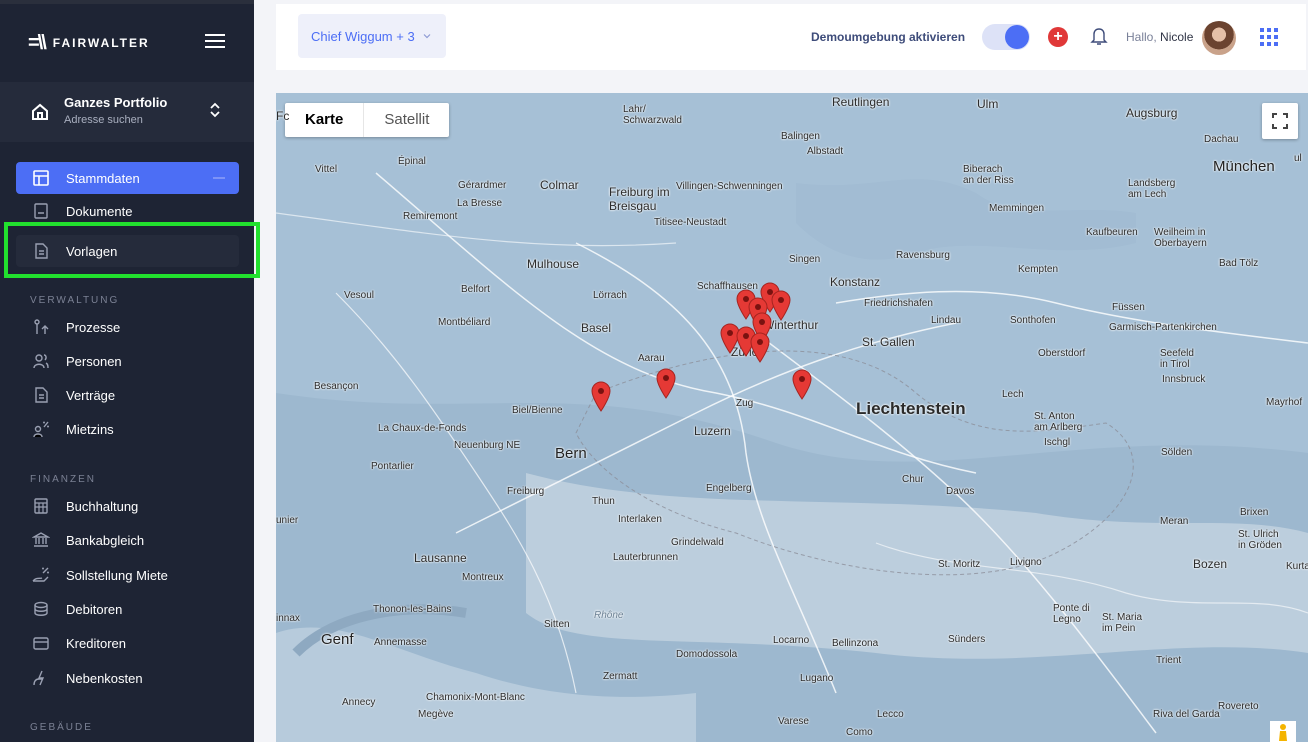 The width and height of the screenshot is (1308, 742). I want to click on home-icon, so click(40, 111).